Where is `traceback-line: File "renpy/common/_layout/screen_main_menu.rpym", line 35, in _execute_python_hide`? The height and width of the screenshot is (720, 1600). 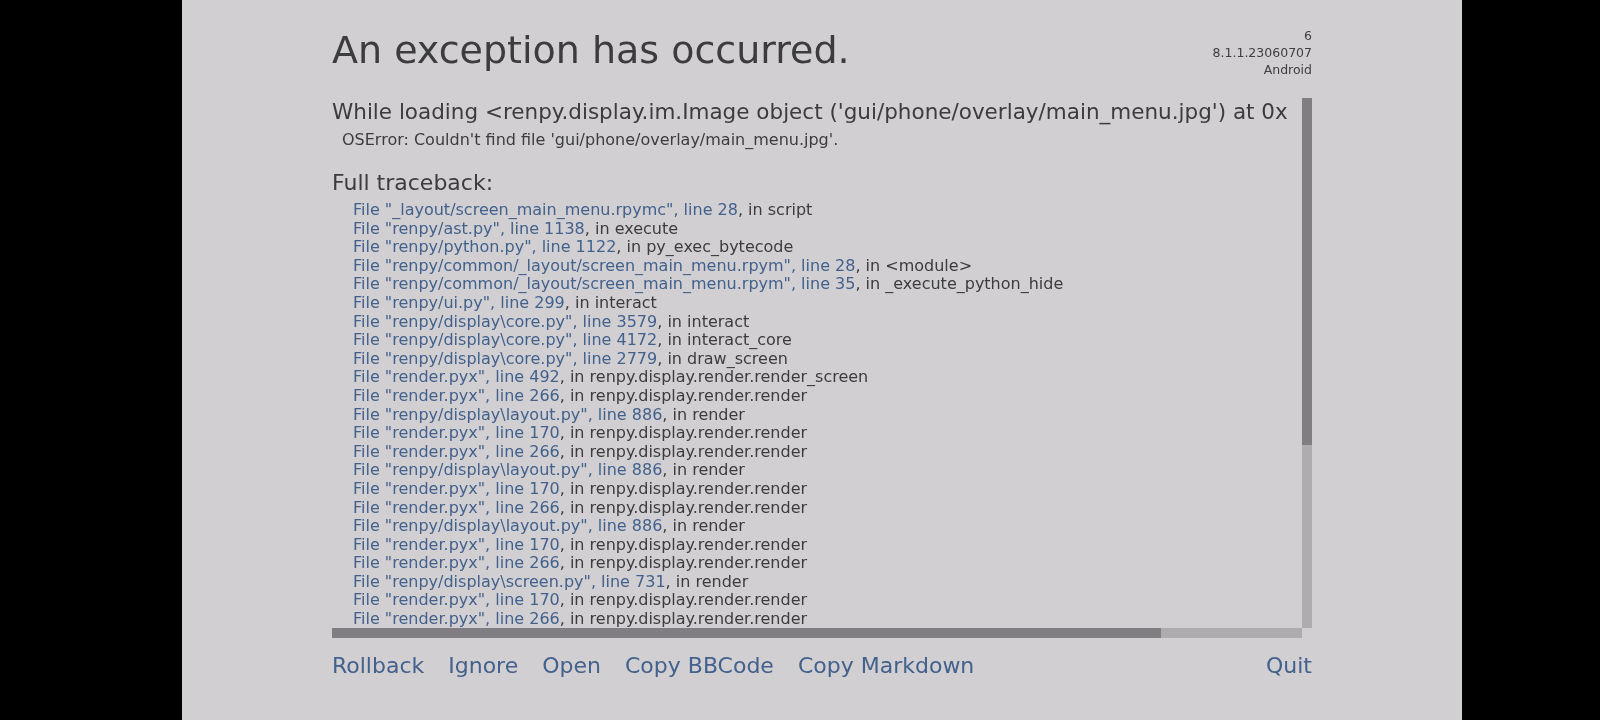 traceback-line: File "renpy/common/_layout/screen_main_menu.rpym", line 35, in _execute_python_hide is located at coordinates (708, 284).